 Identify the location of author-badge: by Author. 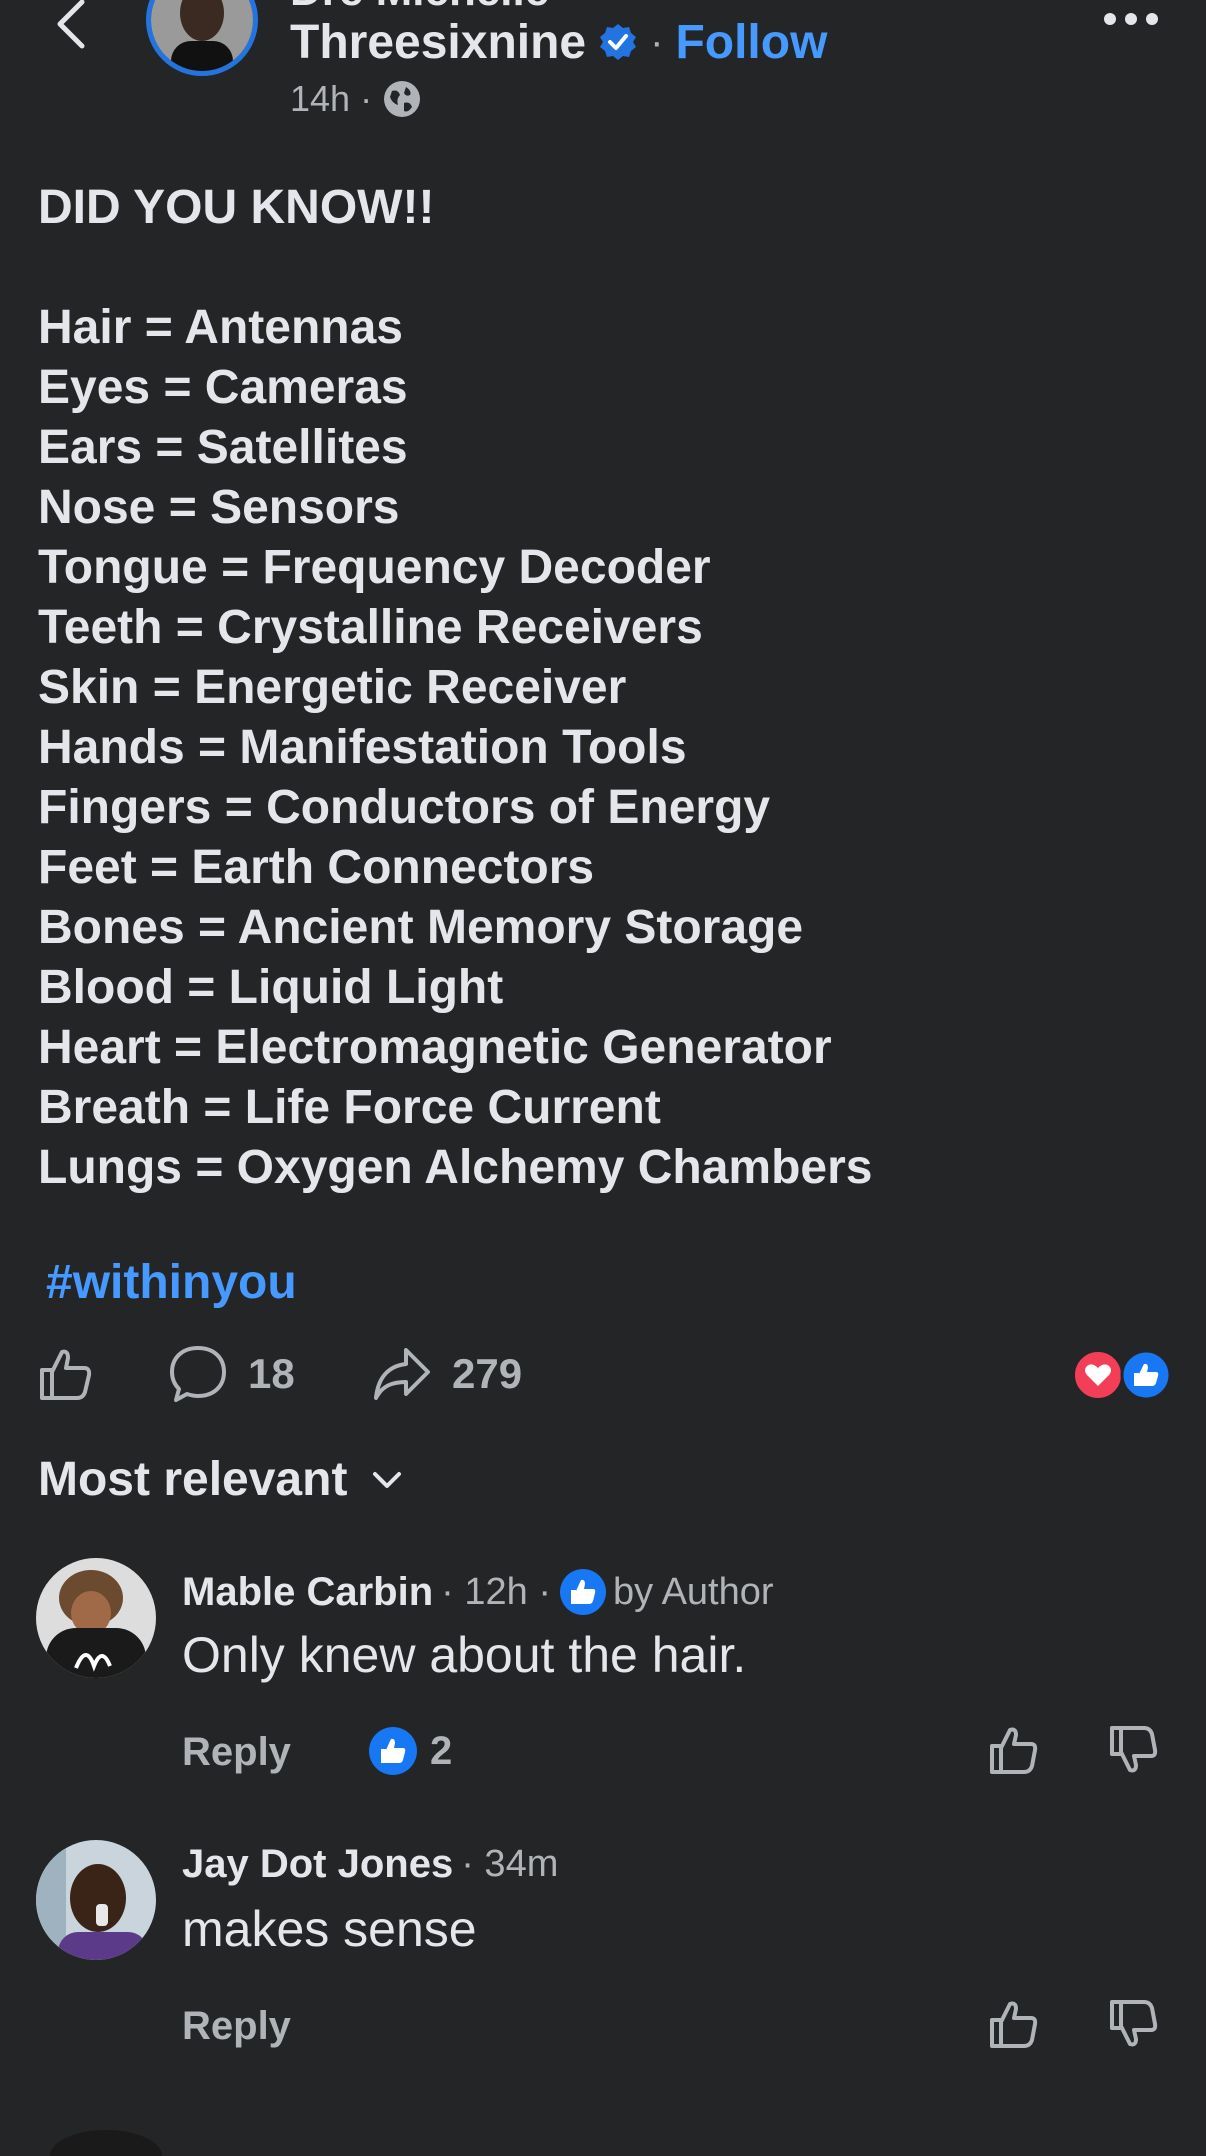
(693, 1591).